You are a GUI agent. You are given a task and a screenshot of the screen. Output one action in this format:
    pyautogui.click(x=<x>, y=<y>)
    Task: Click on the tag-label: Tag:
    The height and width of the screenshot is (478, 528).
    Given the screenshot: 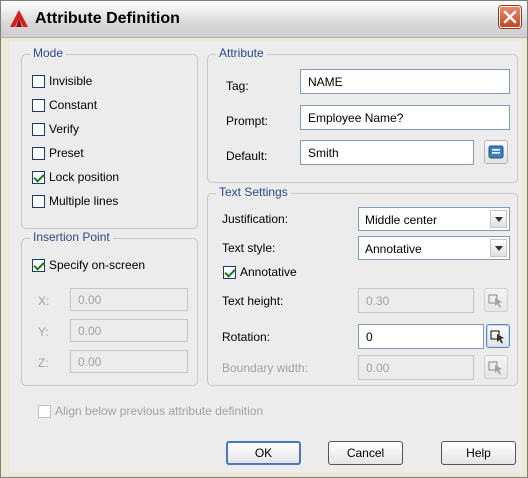 What is the action you would take?
    pyautogui.click(x=237, y=86)
    